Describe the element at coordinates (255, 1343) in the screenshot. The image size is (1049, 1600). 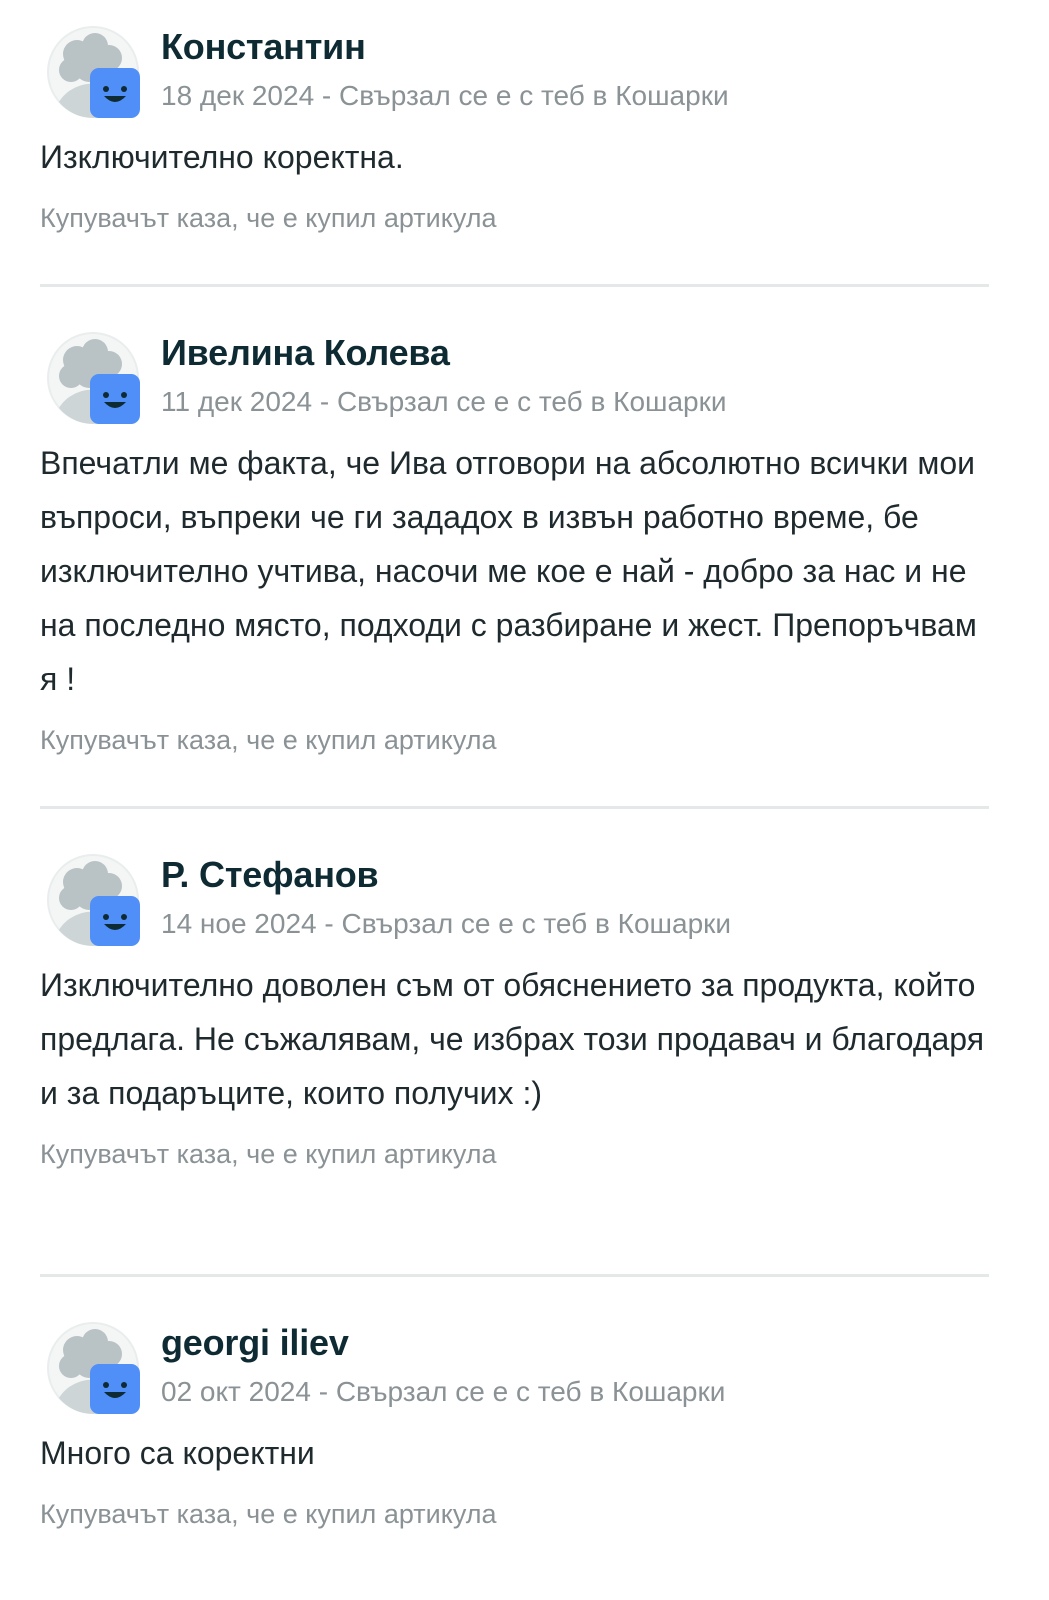
I see `reviewer-name: georgi iliev` at that location.